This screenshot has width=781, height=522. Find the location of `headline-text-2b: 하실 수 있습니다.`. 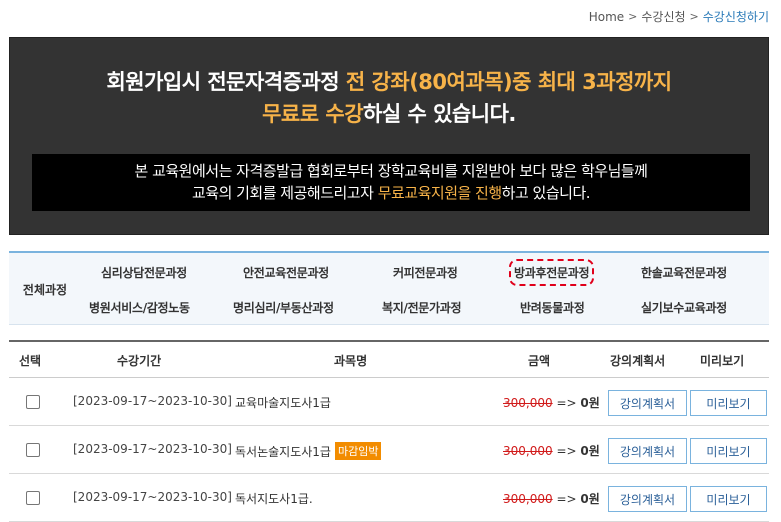

headline-text-2b: 하실 수 있습니다. is located at coordinates (439, 114).